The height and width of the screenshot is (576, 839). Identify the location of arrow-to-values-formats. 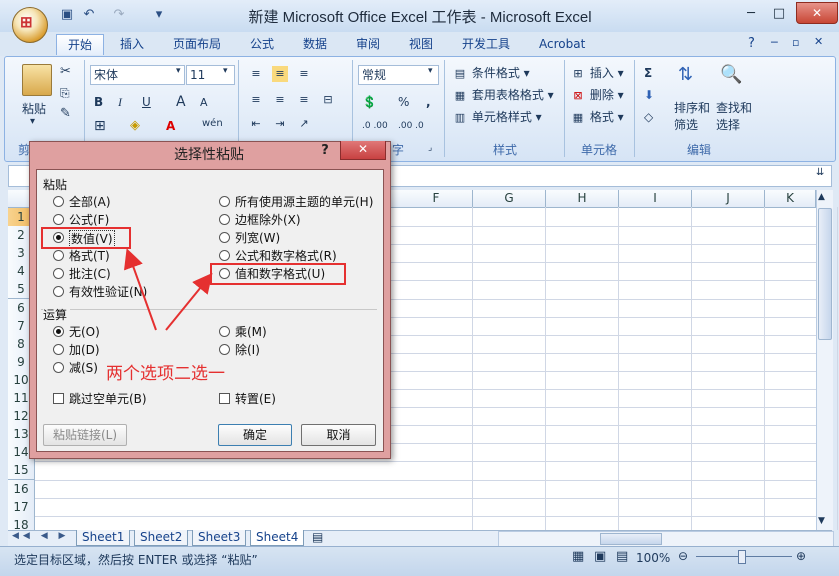
(189, 301).